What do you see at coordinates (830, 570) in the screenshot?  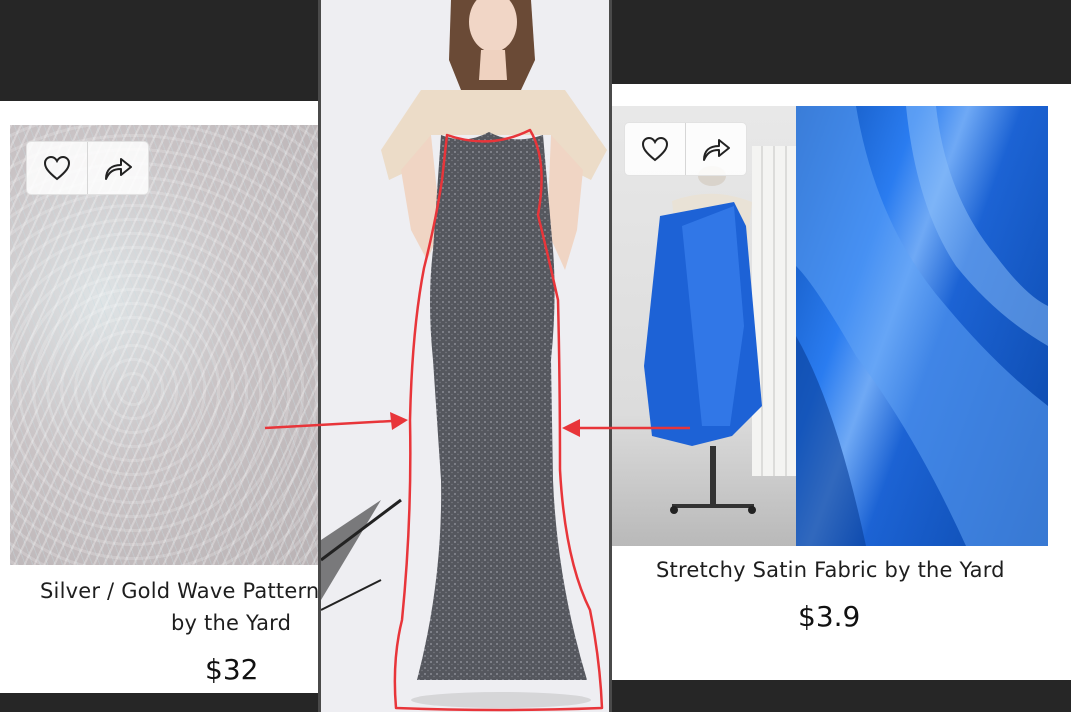 I see `product-title: Stretchy Satin Fabric by the Yard` at bounding box center [830, 570].